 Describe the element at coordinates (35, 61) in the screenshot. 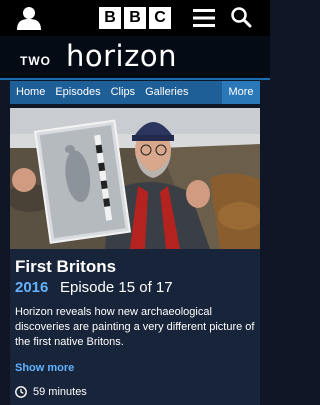

I see `channel-label: TWO` at that location.